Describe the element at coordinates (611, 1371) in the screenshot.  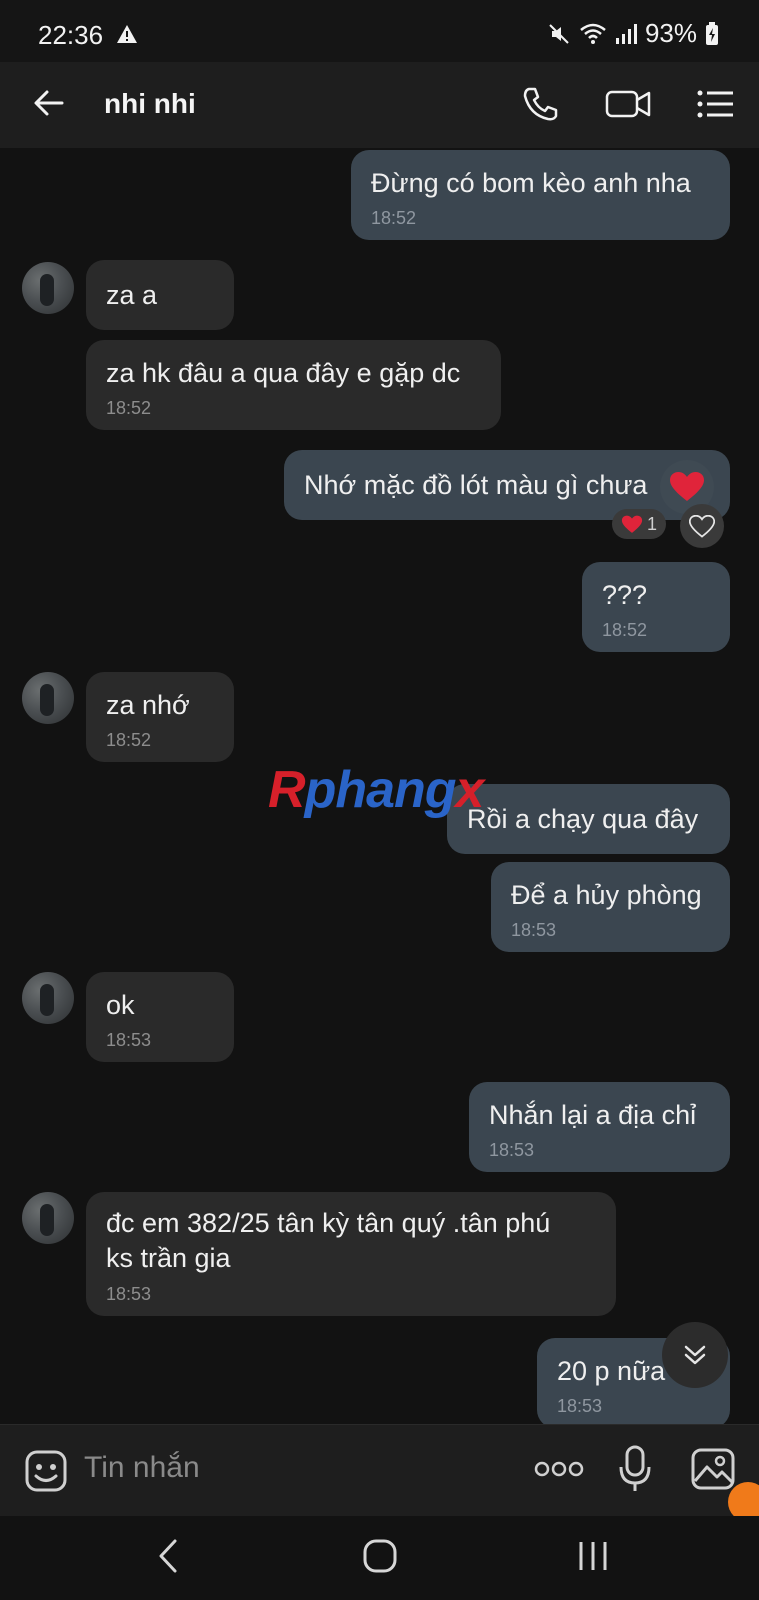
I see `message-text: 20 p nữa` at that location.